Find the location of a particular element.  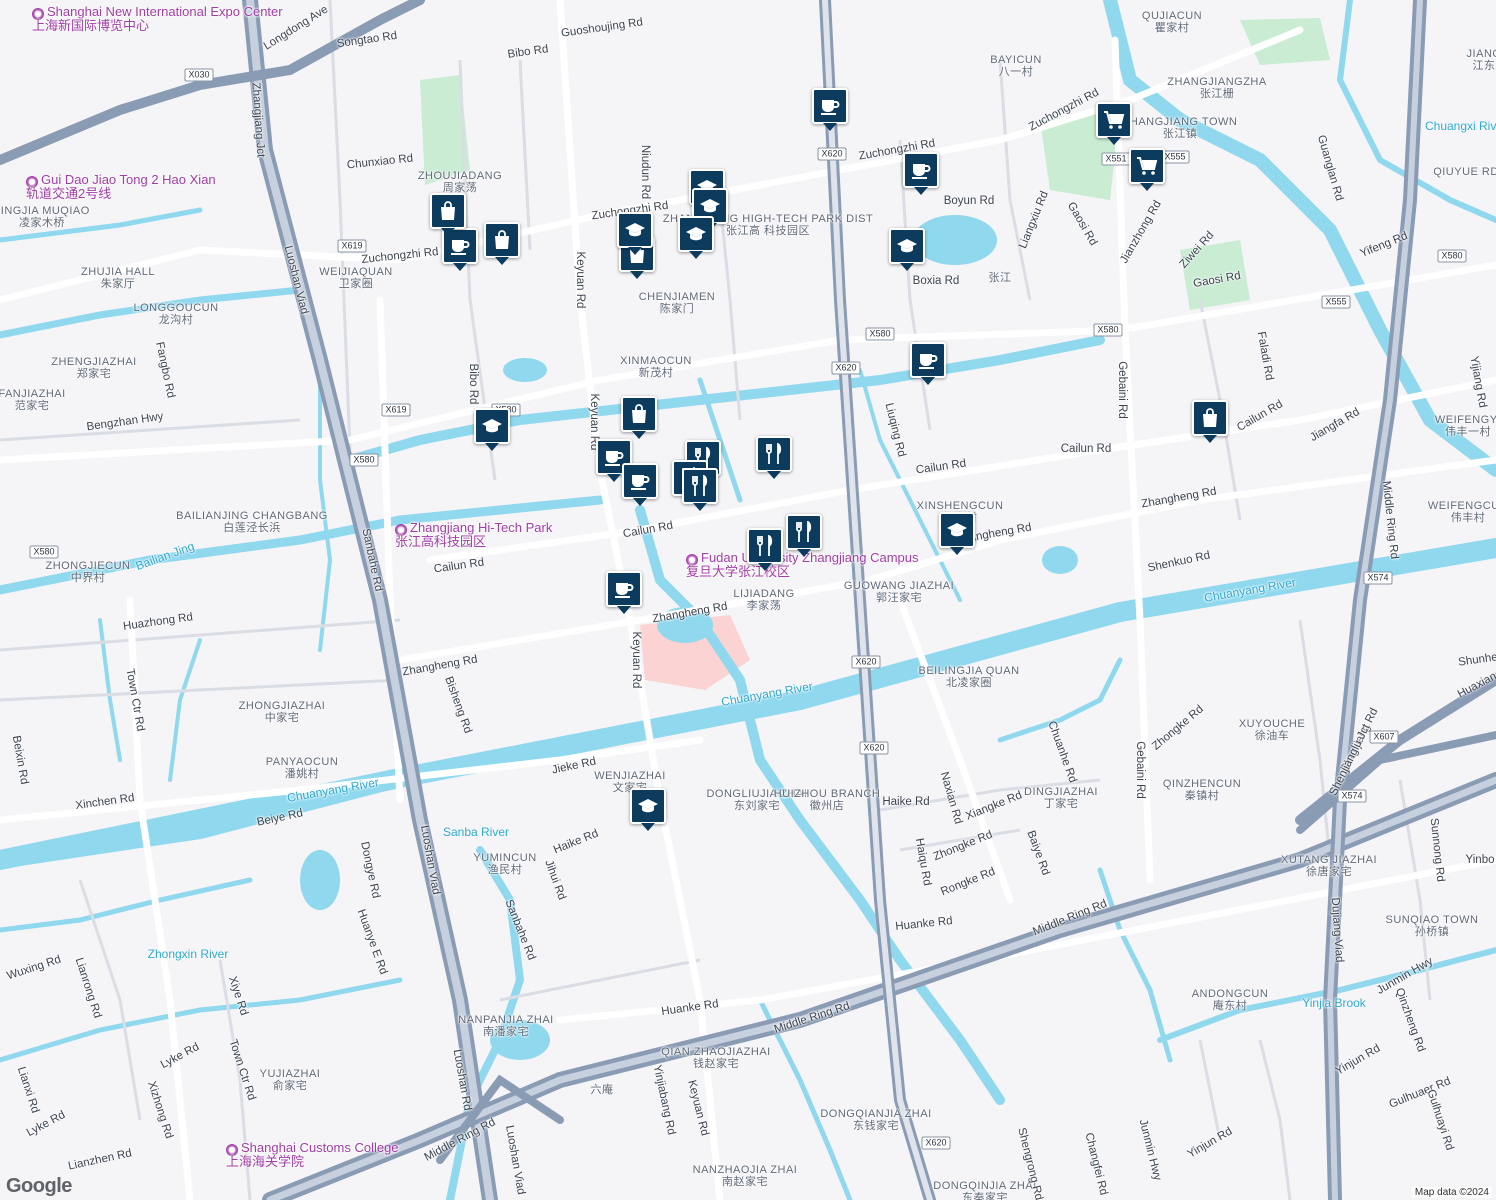

place-label: WEIFENGYI 伟丰一村 is located at coordinates (1465, 426).